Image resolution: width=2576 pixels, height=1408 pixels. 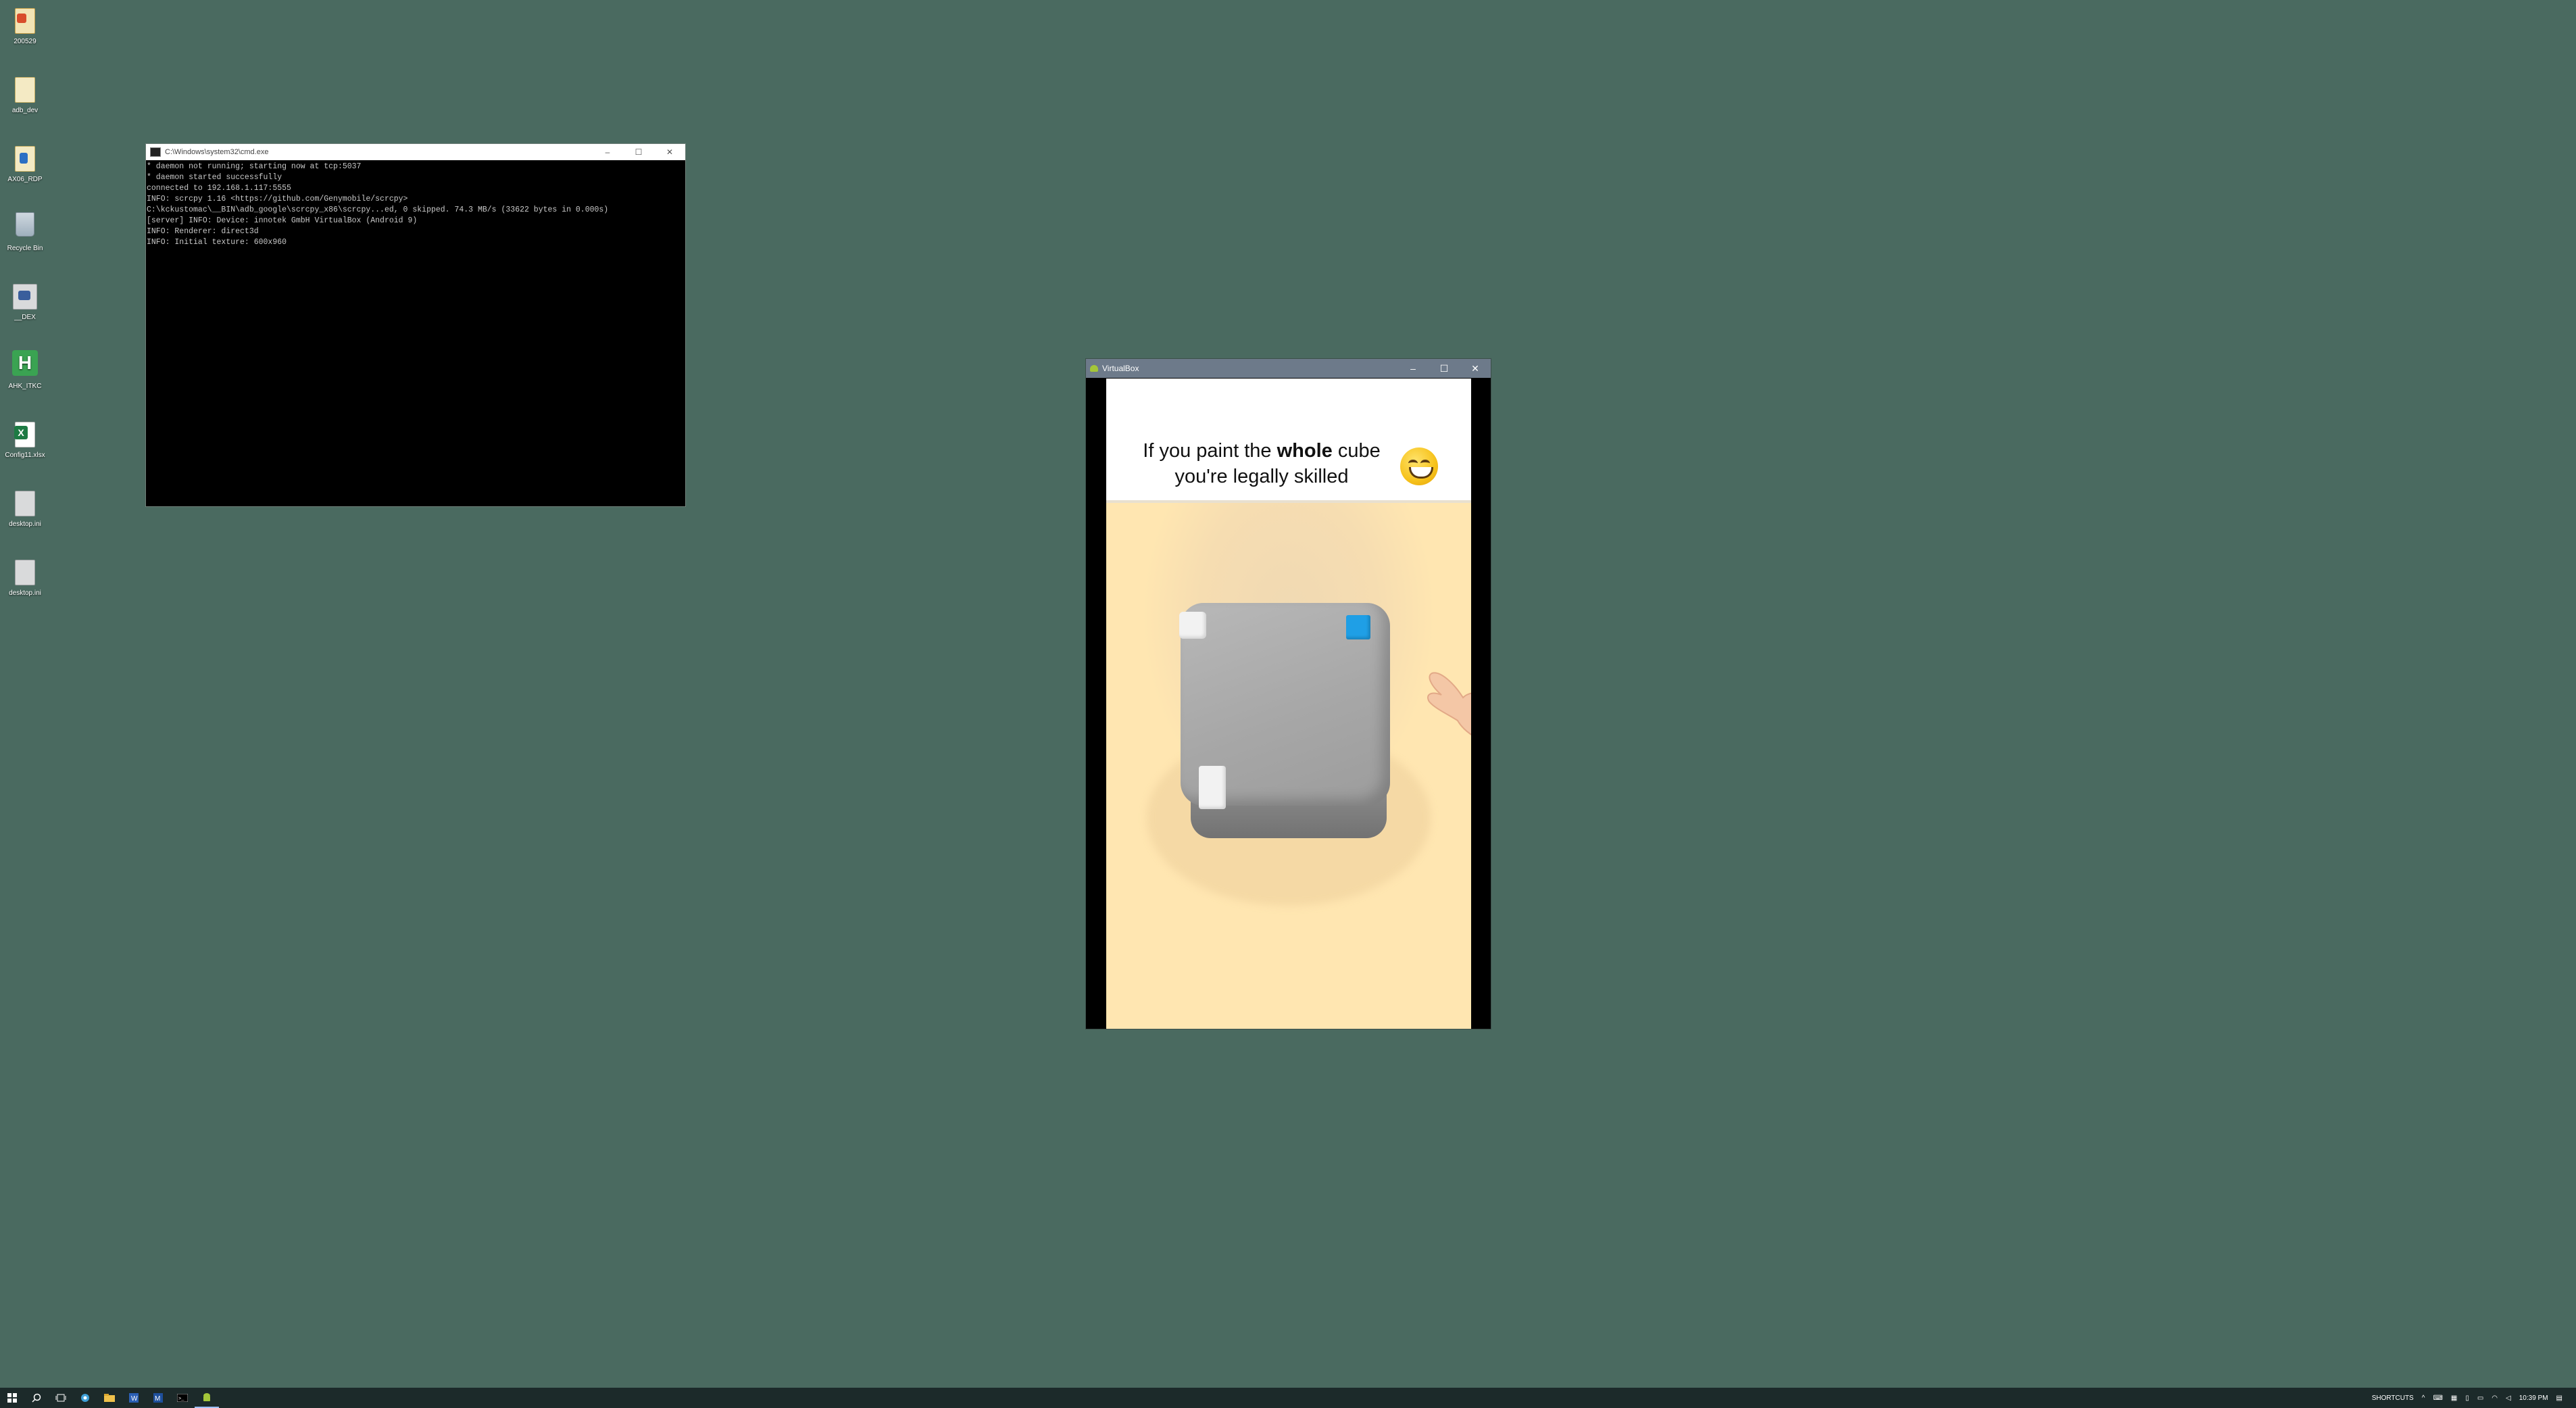 What do you see at coordinates (215, 177) in the screenshot?
I see `cmd-line: * daemon started successfully` at bounding box center [215, 177].